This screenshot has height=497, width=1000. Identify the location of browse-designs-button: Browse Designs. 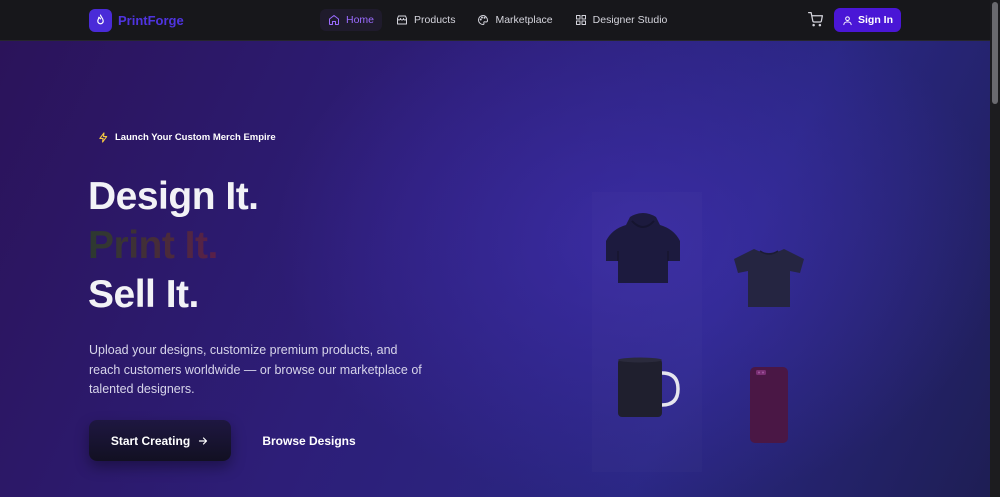
(309, 440).